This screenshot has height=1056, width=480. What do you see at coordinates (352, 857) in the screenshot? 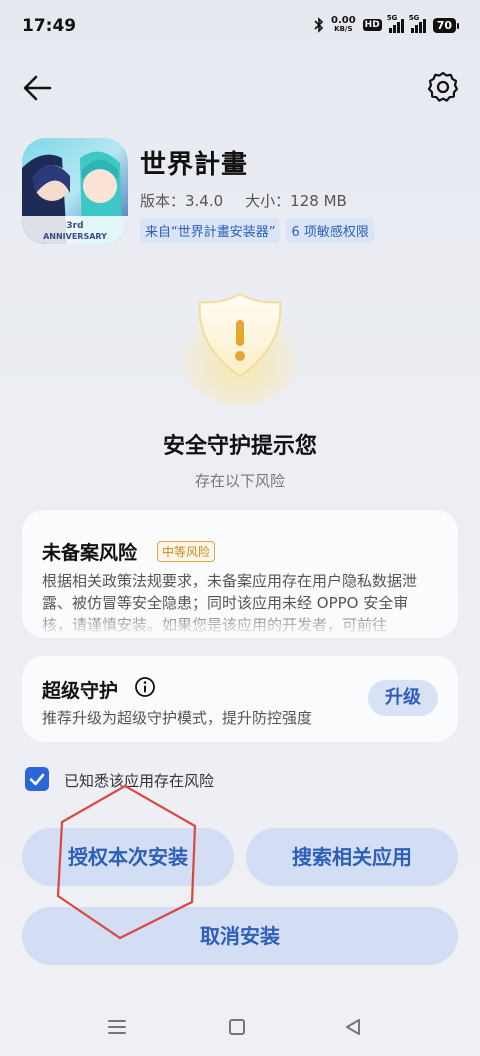
I see `search-related-apps-button: 搜索相关应用` at bounding box center [352, 857].